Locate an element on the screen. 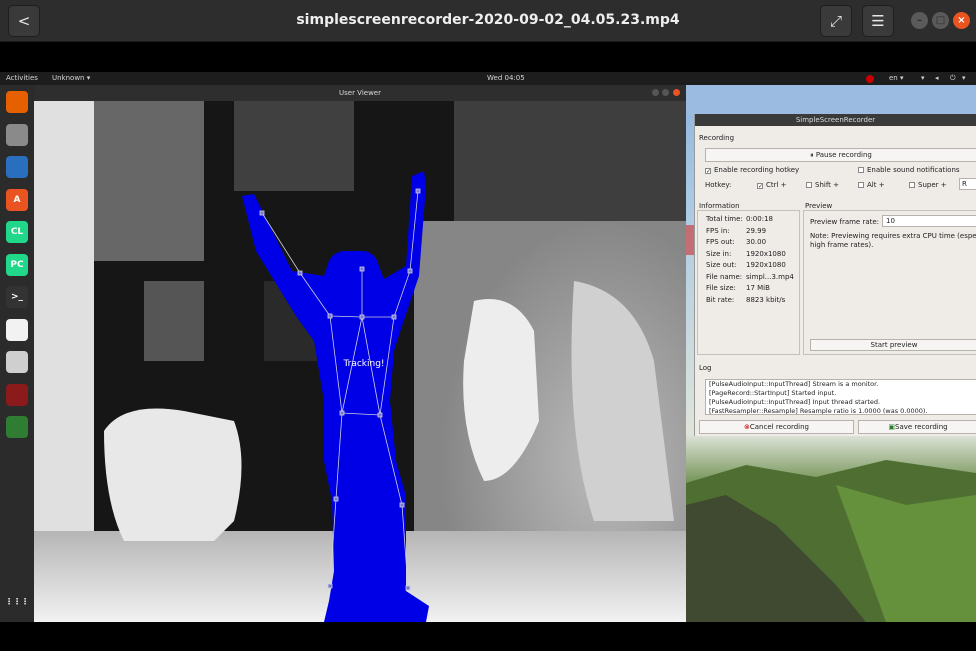  terminal-icon: >_ is located at coordinates (17, 297).